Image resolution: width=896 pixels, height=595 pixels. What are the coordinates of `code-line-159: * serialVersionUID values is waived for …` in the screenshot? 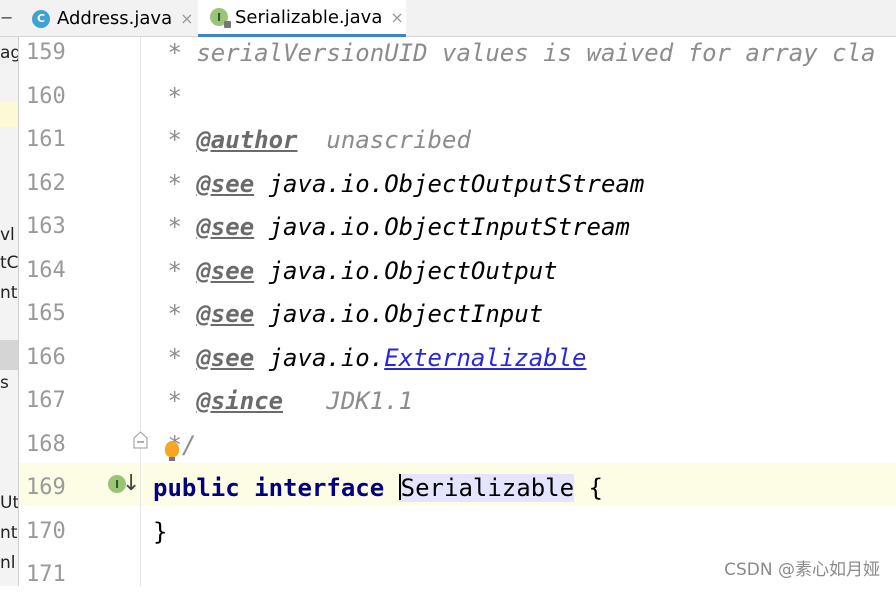 It's located at (514, 53).